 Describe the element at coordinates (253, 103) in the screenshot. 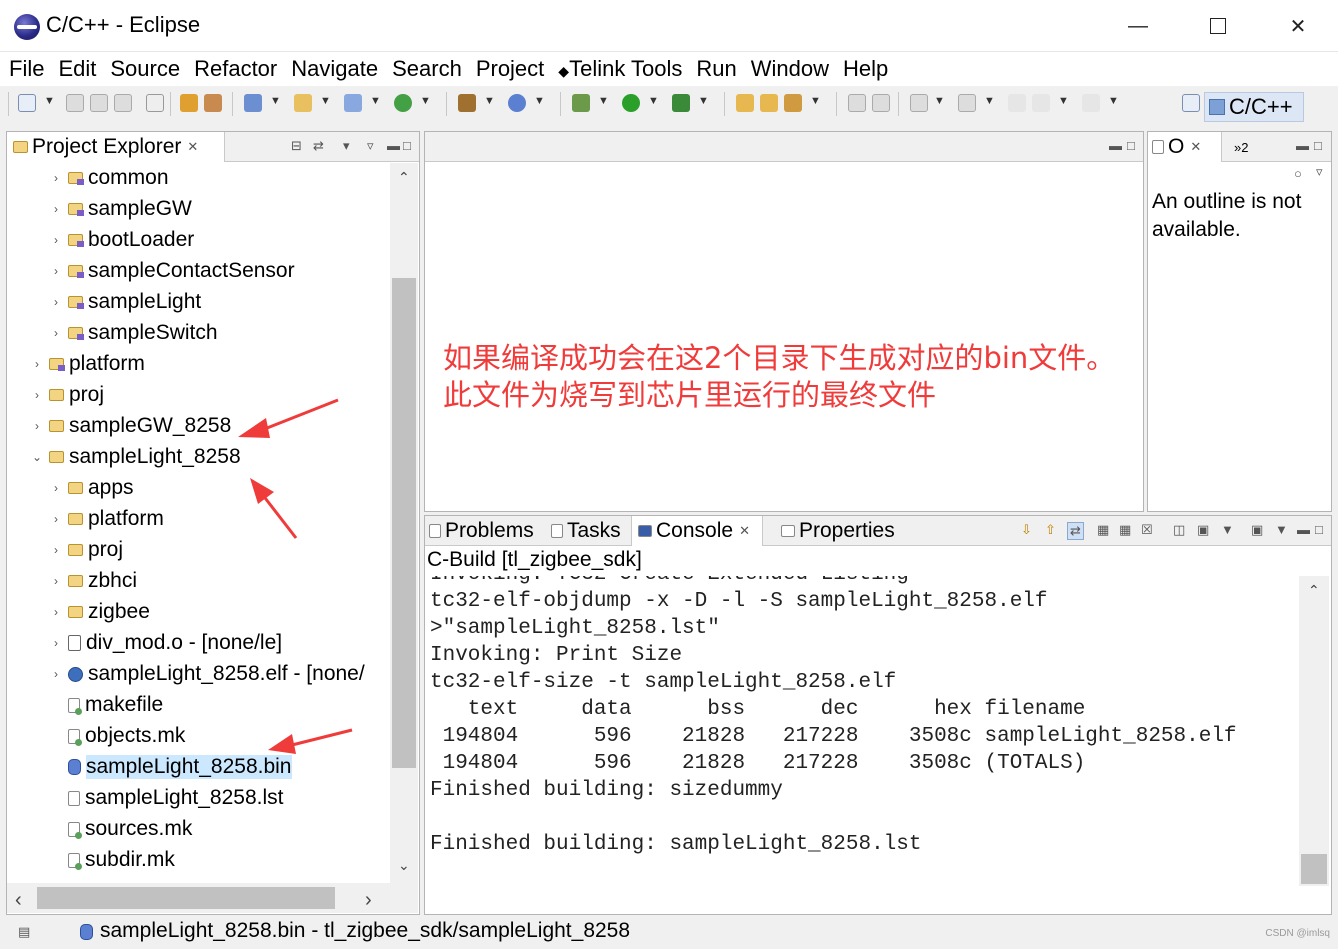

I see `new-project-icon` at that location.